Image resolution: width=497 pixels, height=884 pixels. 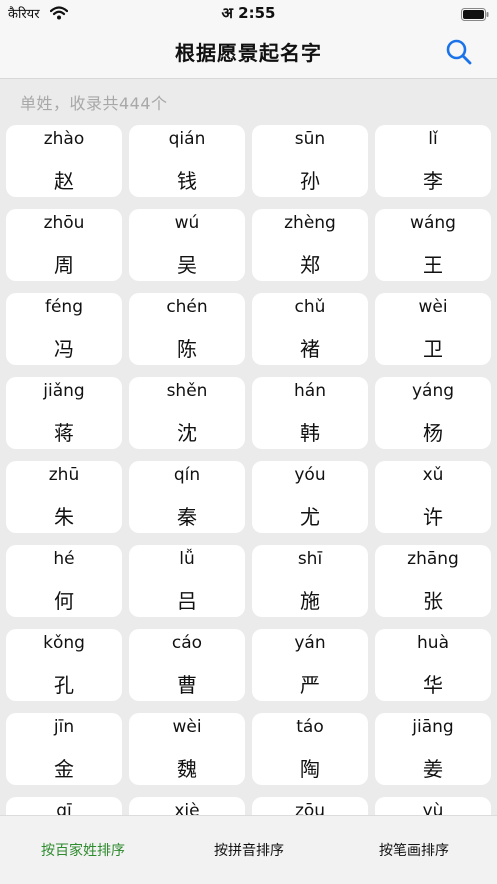 What do you see at coordinates (310, 749) in the screenshot?
I see `surname-card: táo 陶` at bounding box center [310, 749].